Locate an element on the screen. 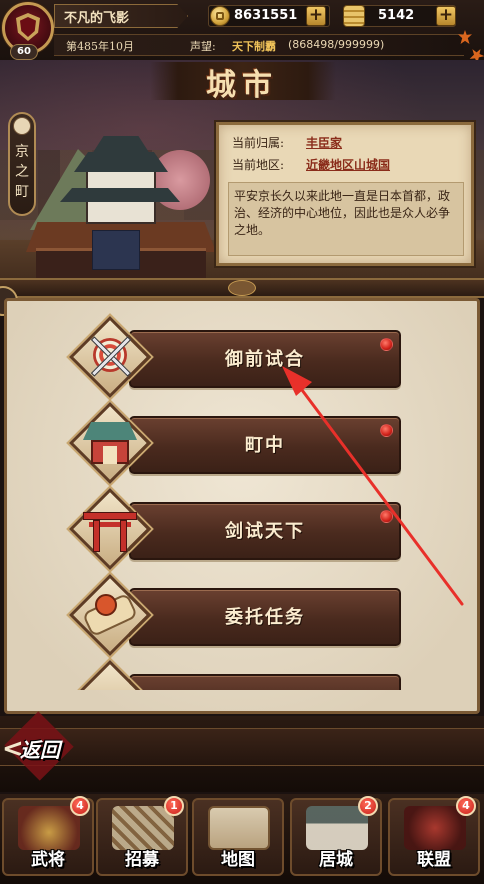  return-label: 返回 is located at coordinates (40, 748).